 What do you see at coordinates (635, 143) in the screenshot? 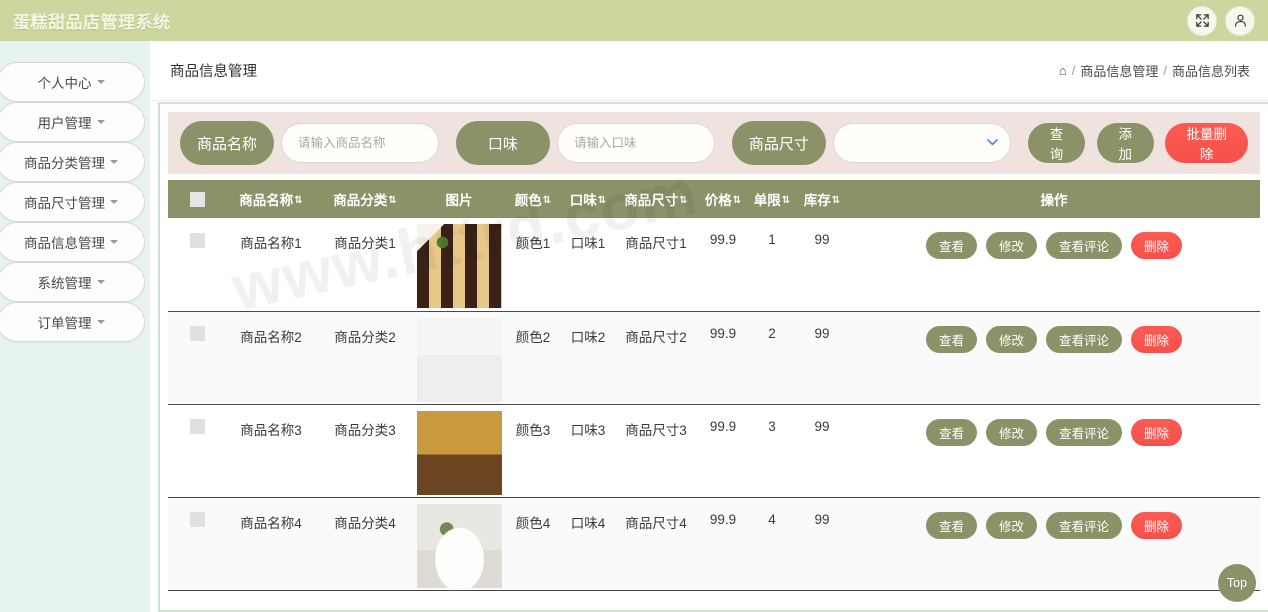
I see `search-input-flavor` at bounding box center [635, 143].